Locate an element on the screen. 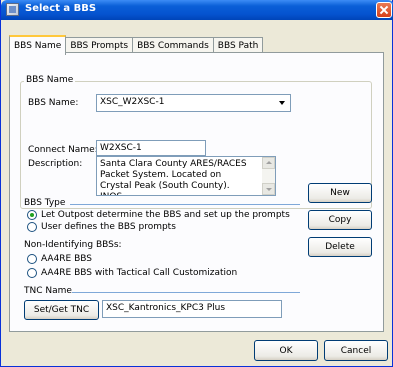 The height and width of the screenshot is (367, 393). new-button: New is located at coordinates (340, 193).